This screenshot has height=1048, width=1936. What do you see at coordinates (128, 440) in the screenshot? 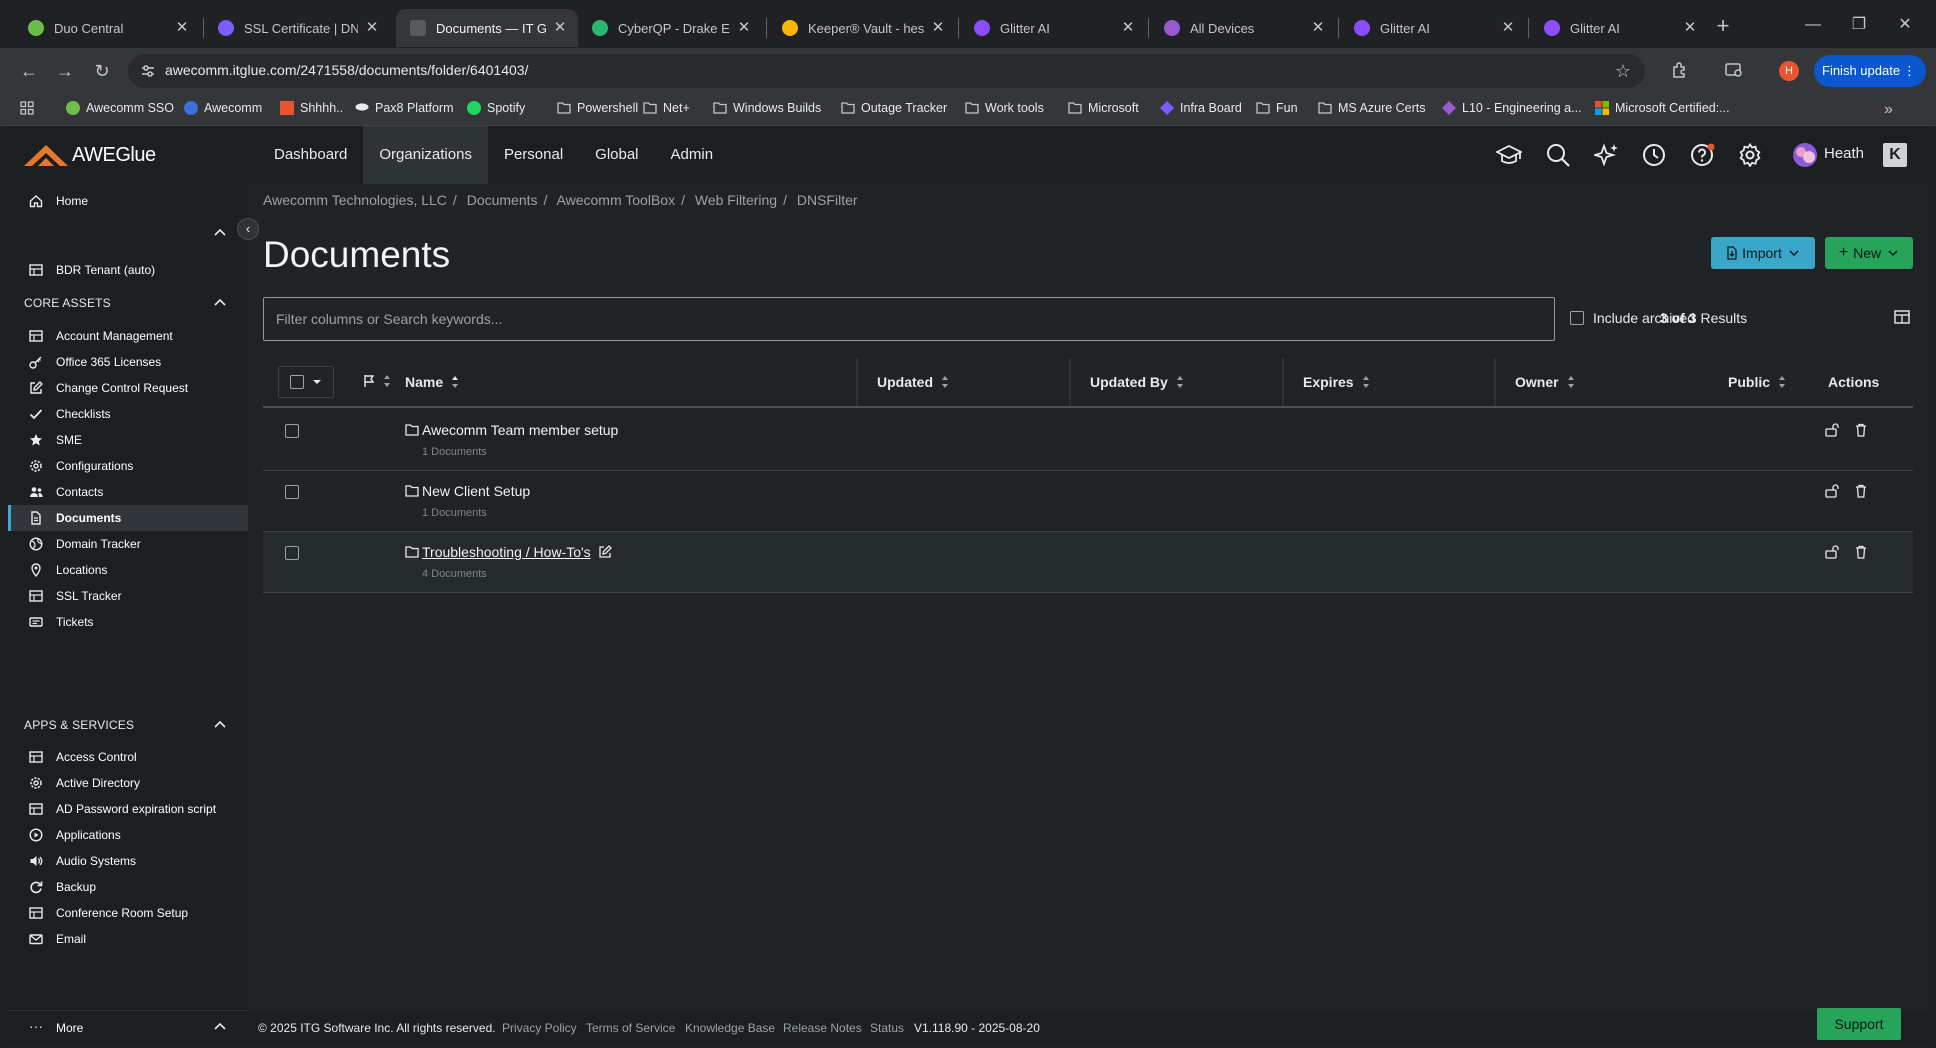
I see `sidebar-item-sme: SME` at bounding box center [128, 440].